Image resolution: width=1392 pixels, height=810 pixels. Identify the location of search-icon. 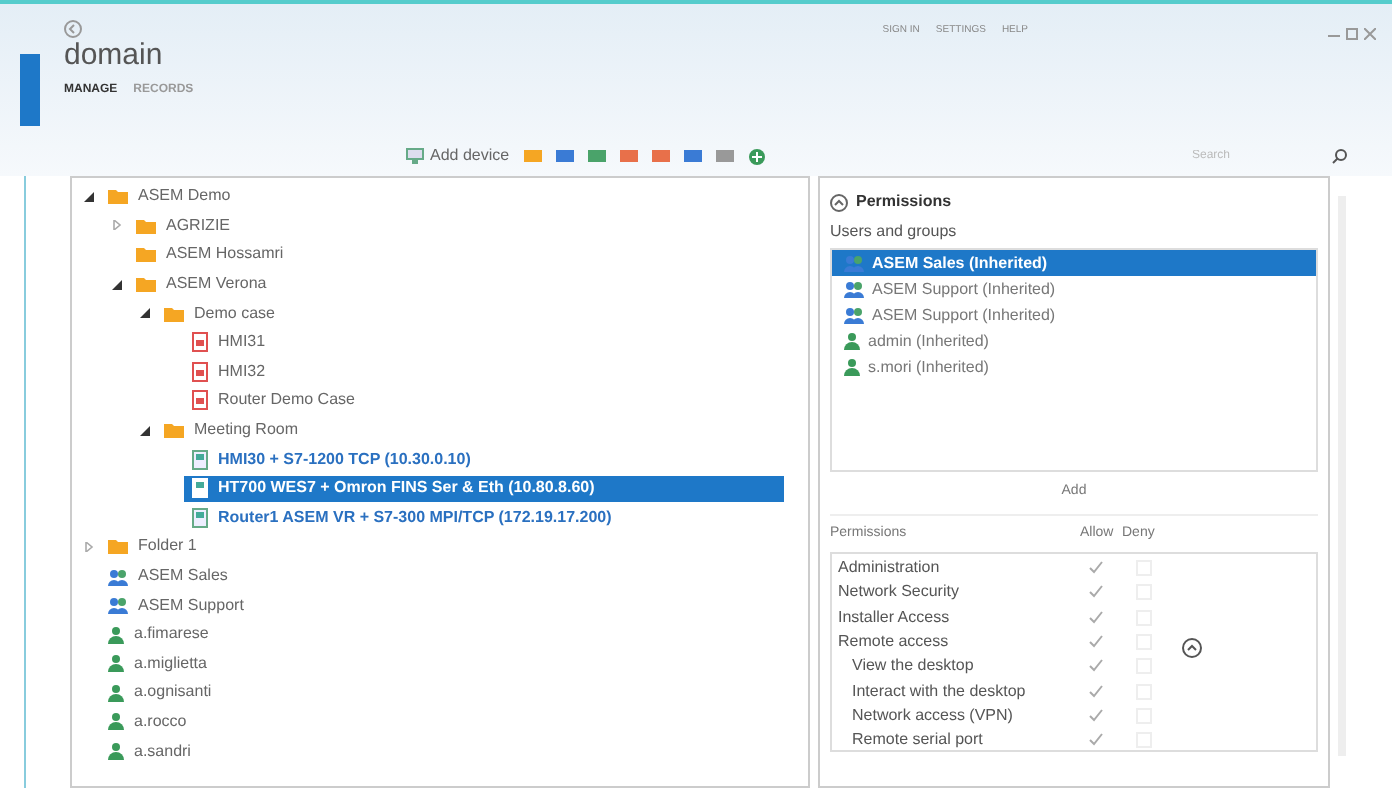
(1340, 156).